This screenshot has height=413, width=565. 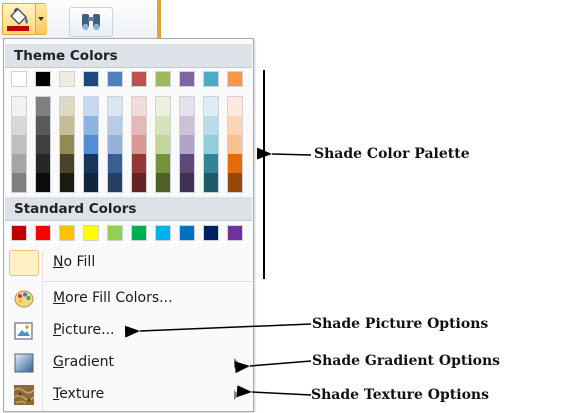 I want to click on gradient-arrow, so click(x=273, y=367).